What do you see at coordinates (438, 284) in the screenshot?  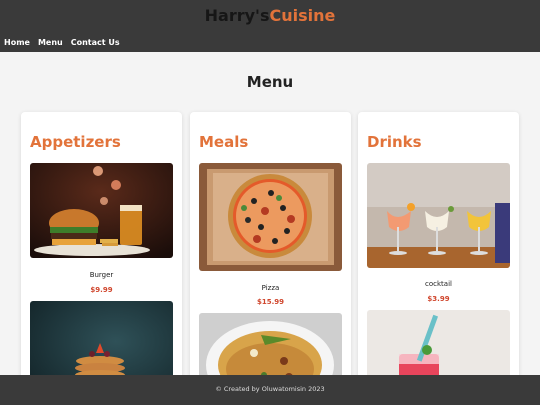 I see `item-name: cocktail` at bounding box center [438, 284].